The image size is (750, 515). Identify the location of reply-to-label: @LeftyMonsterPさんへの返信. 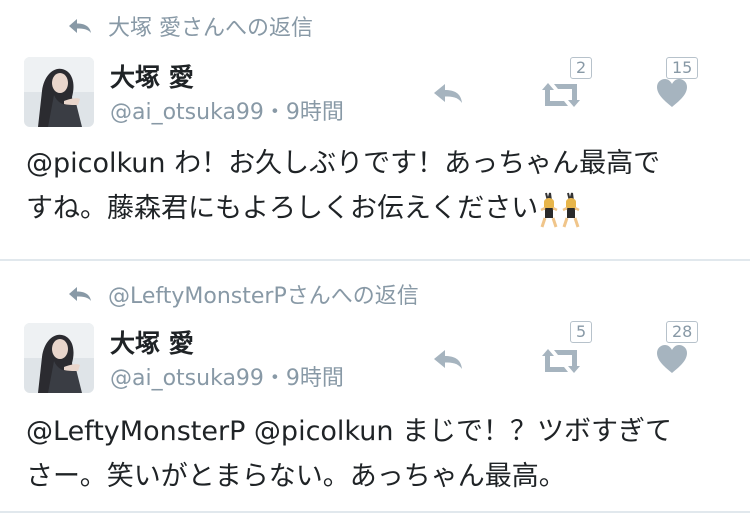
(263, 296).